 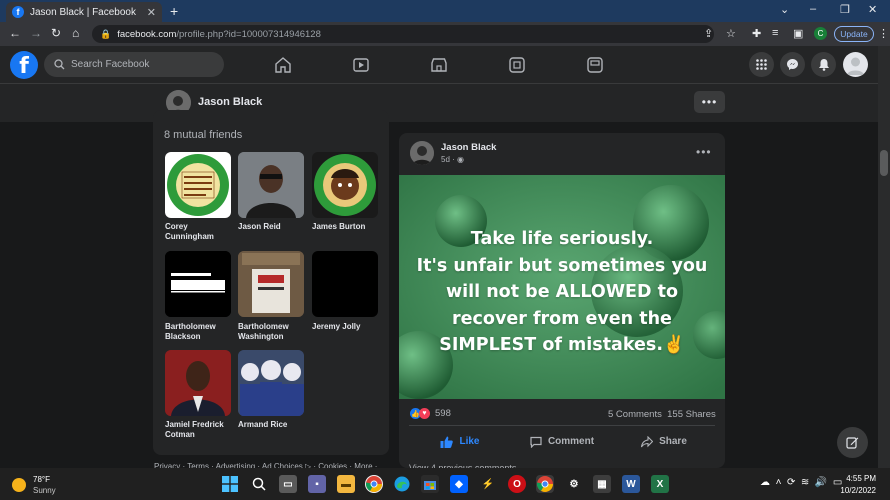 What do you see at coordinates (402, 484) in the screenshot?
I see `edge-icon` at bounding box center [402, 484].